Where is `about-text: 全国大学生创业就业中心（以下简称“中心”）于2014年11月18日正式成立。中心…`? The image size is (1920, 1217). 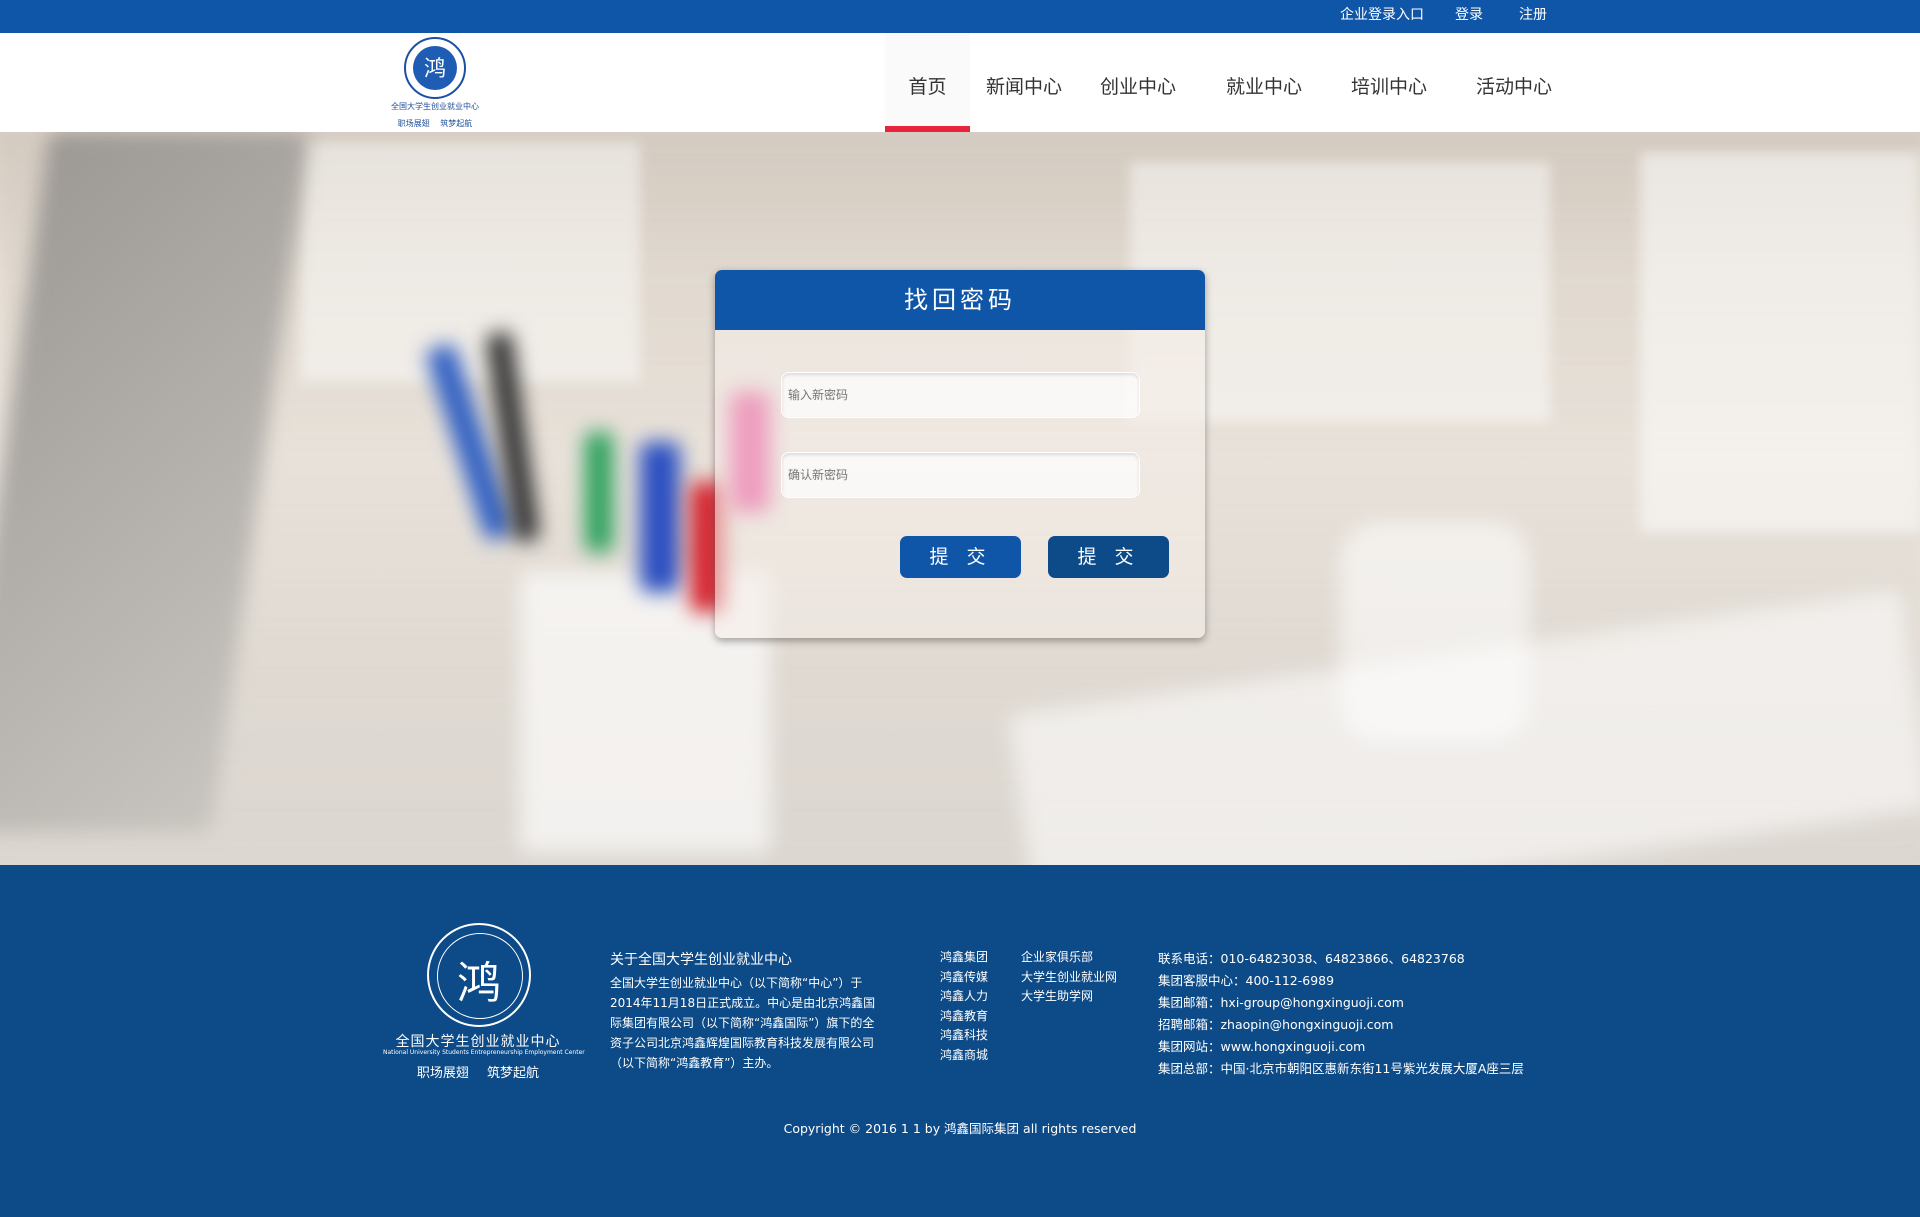 about-text: 全国大学生创业就业中心（以下简称“中心”）于2014年11月18日正式成立。中心… is located at coordinates (743, 1023).